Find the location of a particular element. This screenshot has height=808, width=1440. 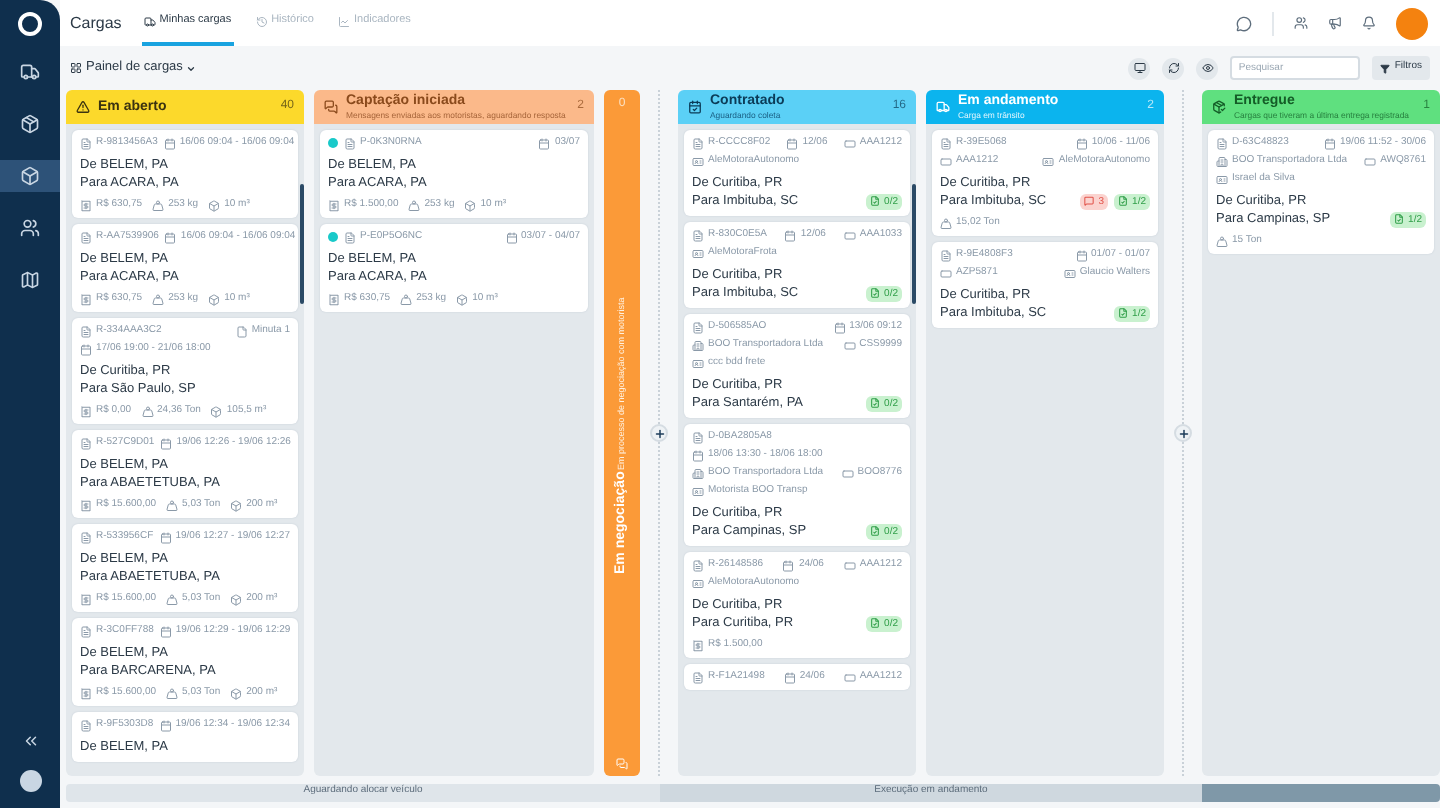

monitor-icon is located at coordinates (1139, 68).